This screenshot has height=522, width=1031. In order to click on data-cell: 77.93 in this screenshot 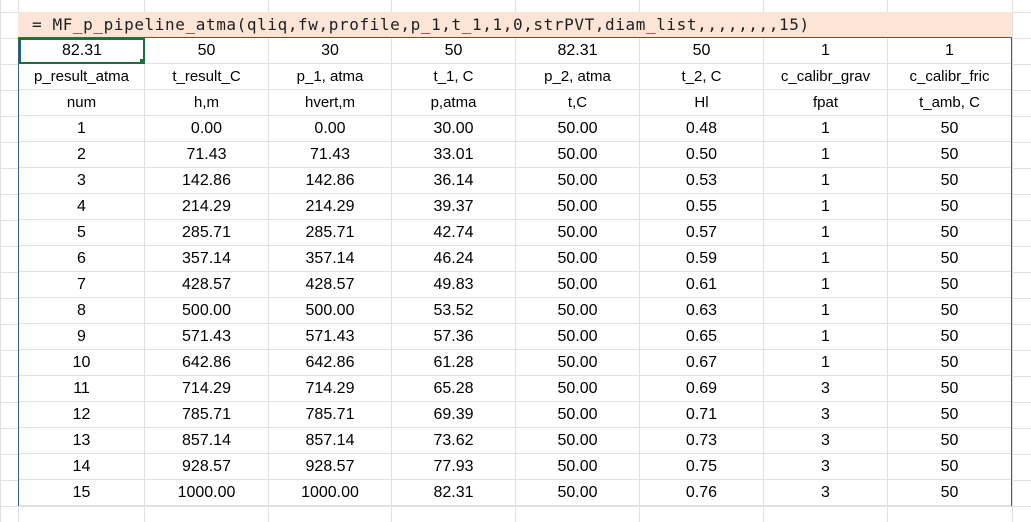, I will do `click(454, 467)`.